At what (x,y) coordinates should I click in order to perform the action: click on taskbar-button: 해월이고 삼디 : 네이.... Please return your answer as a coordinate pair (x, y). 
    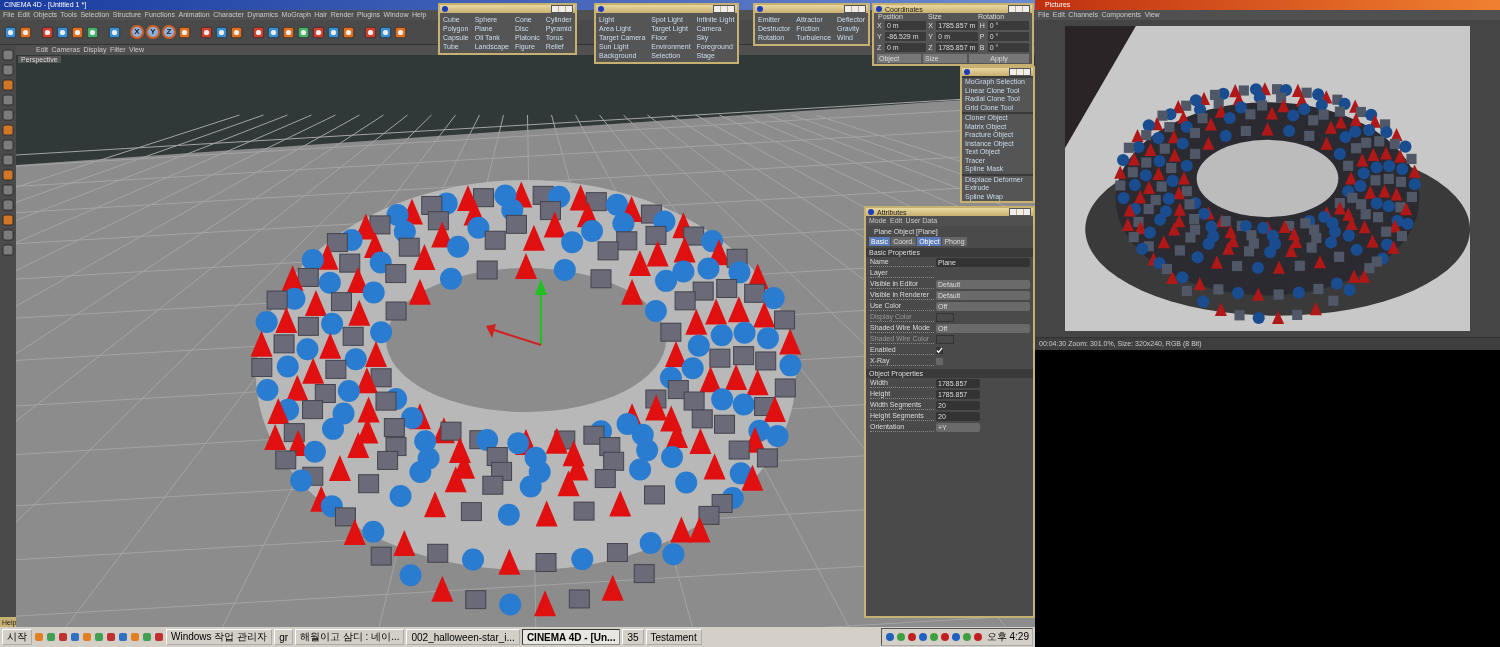
    Looking at the image, I should click on (350, 637).